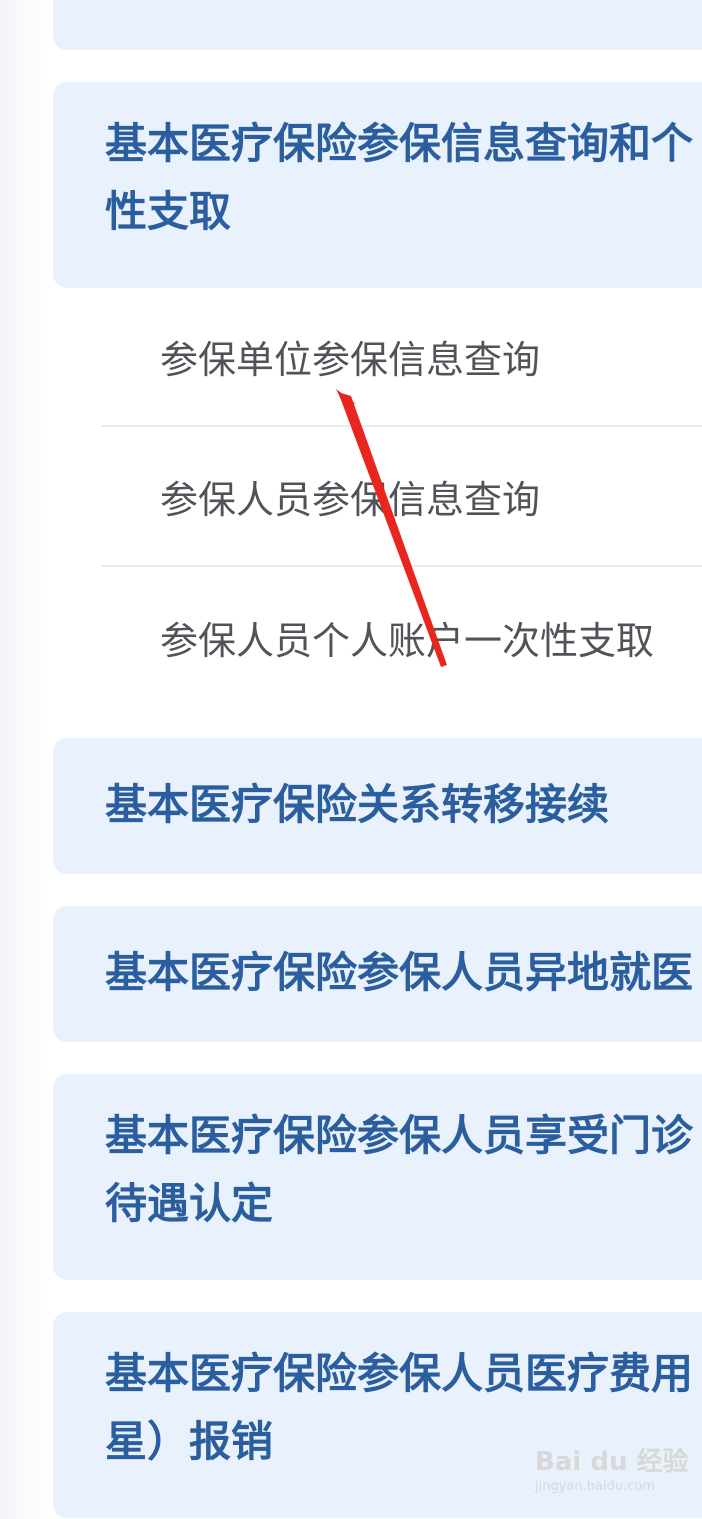 Image resolution: width=702 pixels, height=1519 pixels. What do you see at coordinates (377, 25) in the screenshot?
I see `section-card-partial` at bounding box center [377, 25].